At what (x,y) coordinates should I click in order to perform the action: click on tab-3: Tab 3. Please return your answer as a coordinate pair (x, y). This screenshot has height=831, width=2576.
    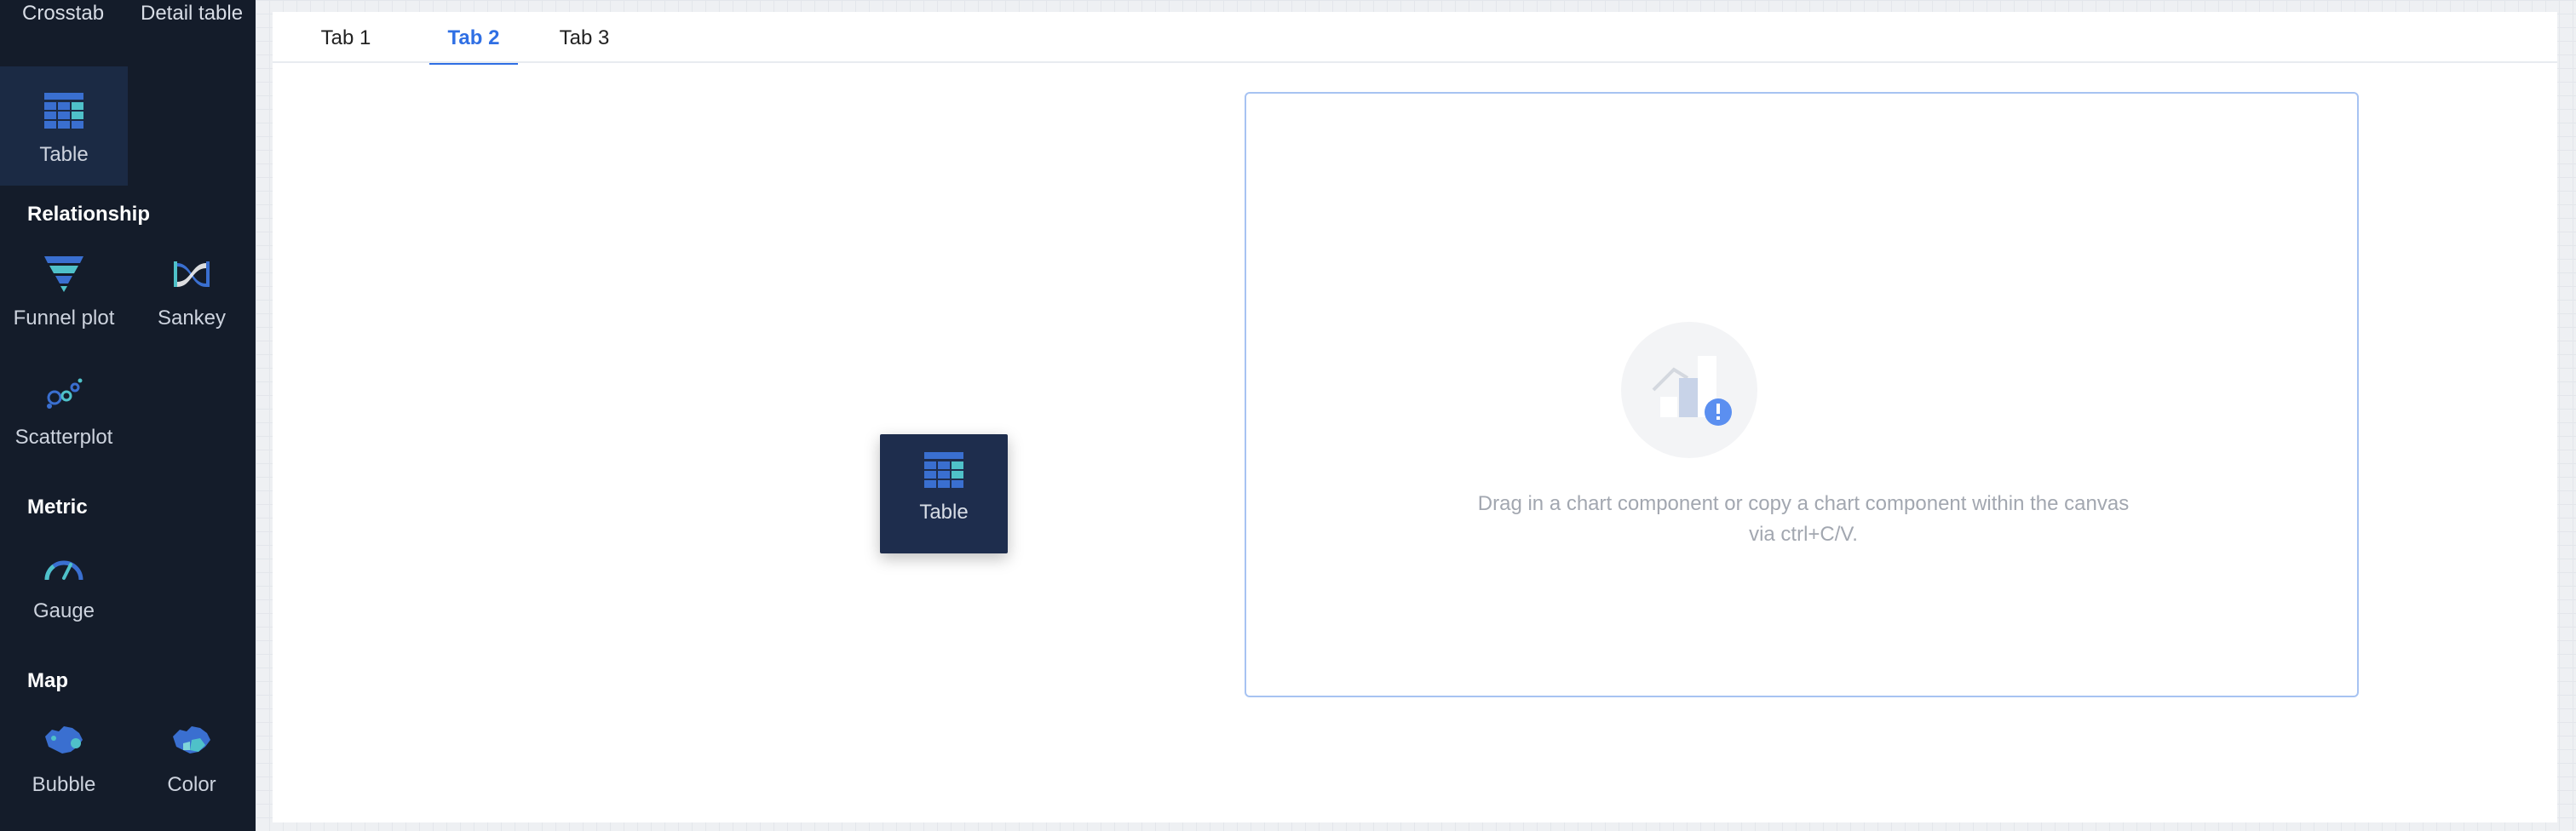
    Looking at the image, I should click on (584, 37).